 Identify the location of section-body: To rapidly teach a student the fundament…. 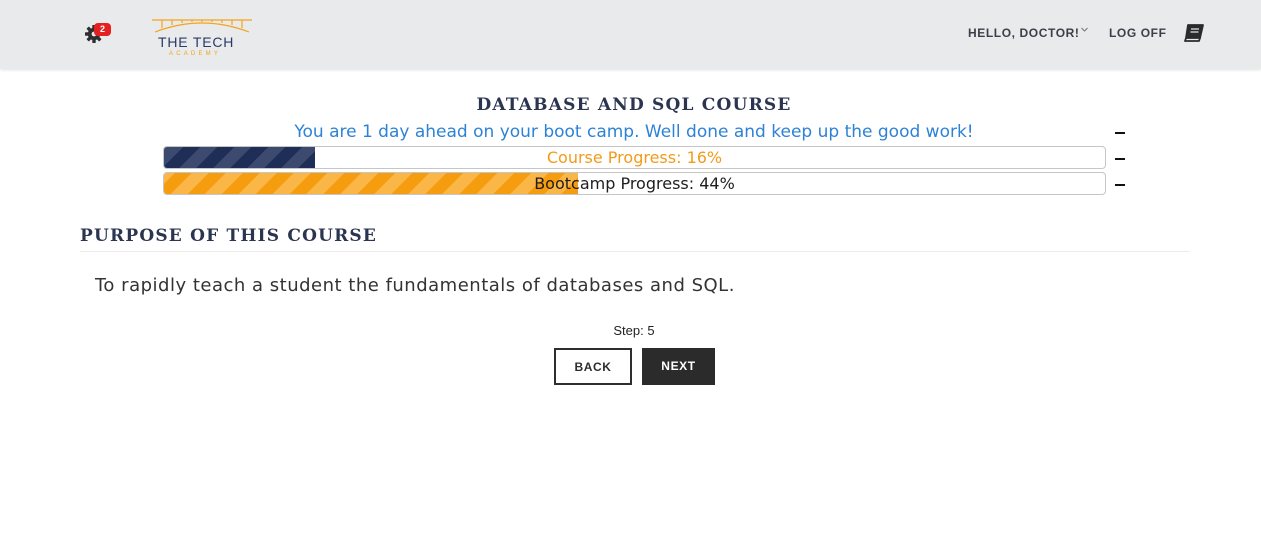
(415, 285).